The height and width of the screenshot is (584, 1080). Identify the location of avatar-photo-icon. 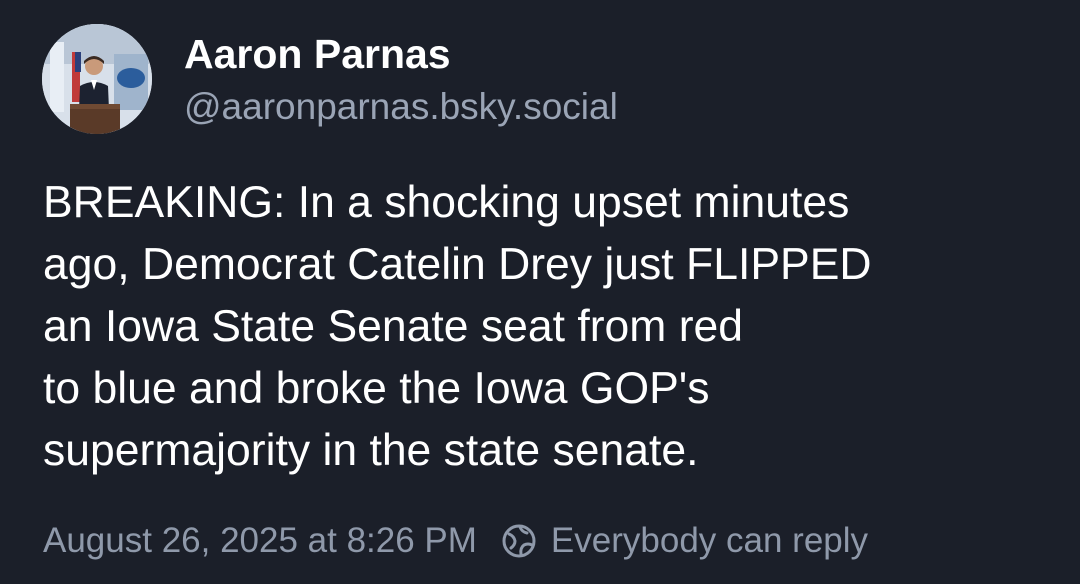
(97, 79).